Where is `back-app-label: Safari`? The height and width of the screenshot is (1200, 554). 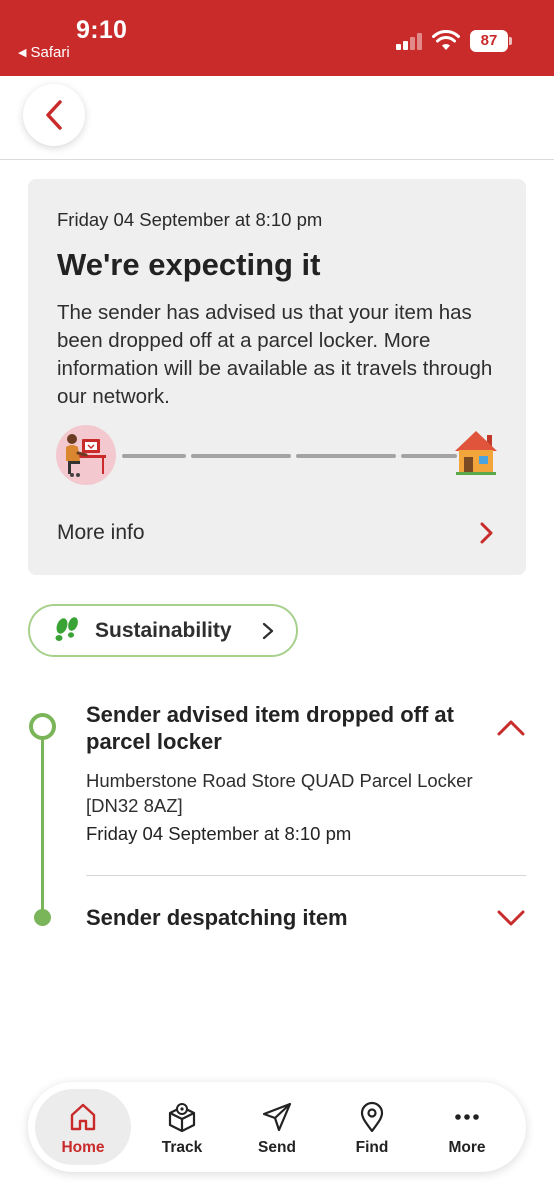 back-app-label: Safari is located at coordinates (50, 52).